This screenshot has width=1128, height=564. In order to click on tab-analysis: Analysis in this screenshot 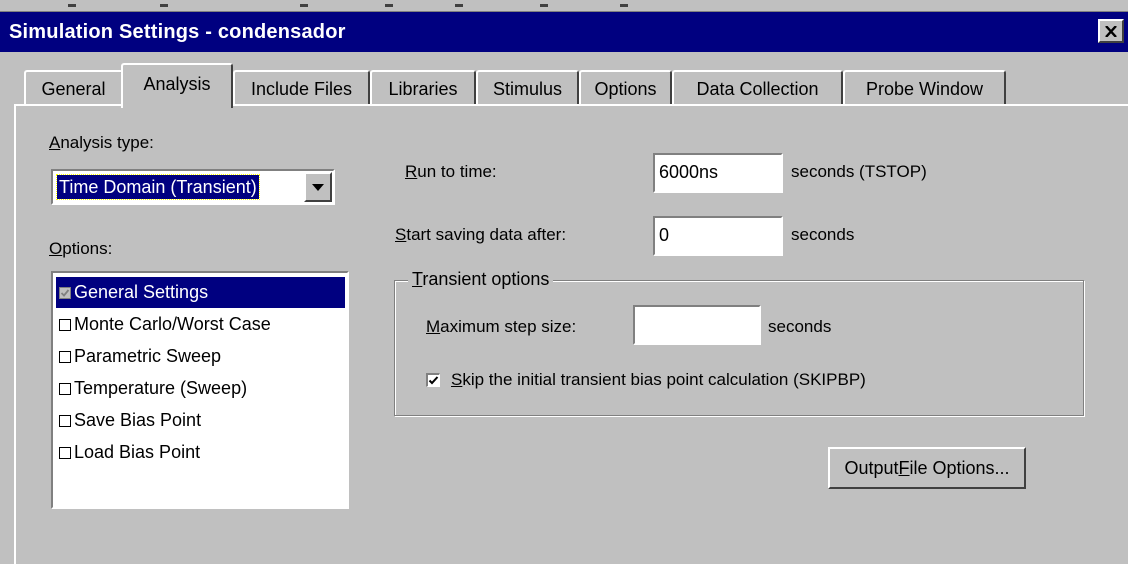, I will do `click(177, 85)`.